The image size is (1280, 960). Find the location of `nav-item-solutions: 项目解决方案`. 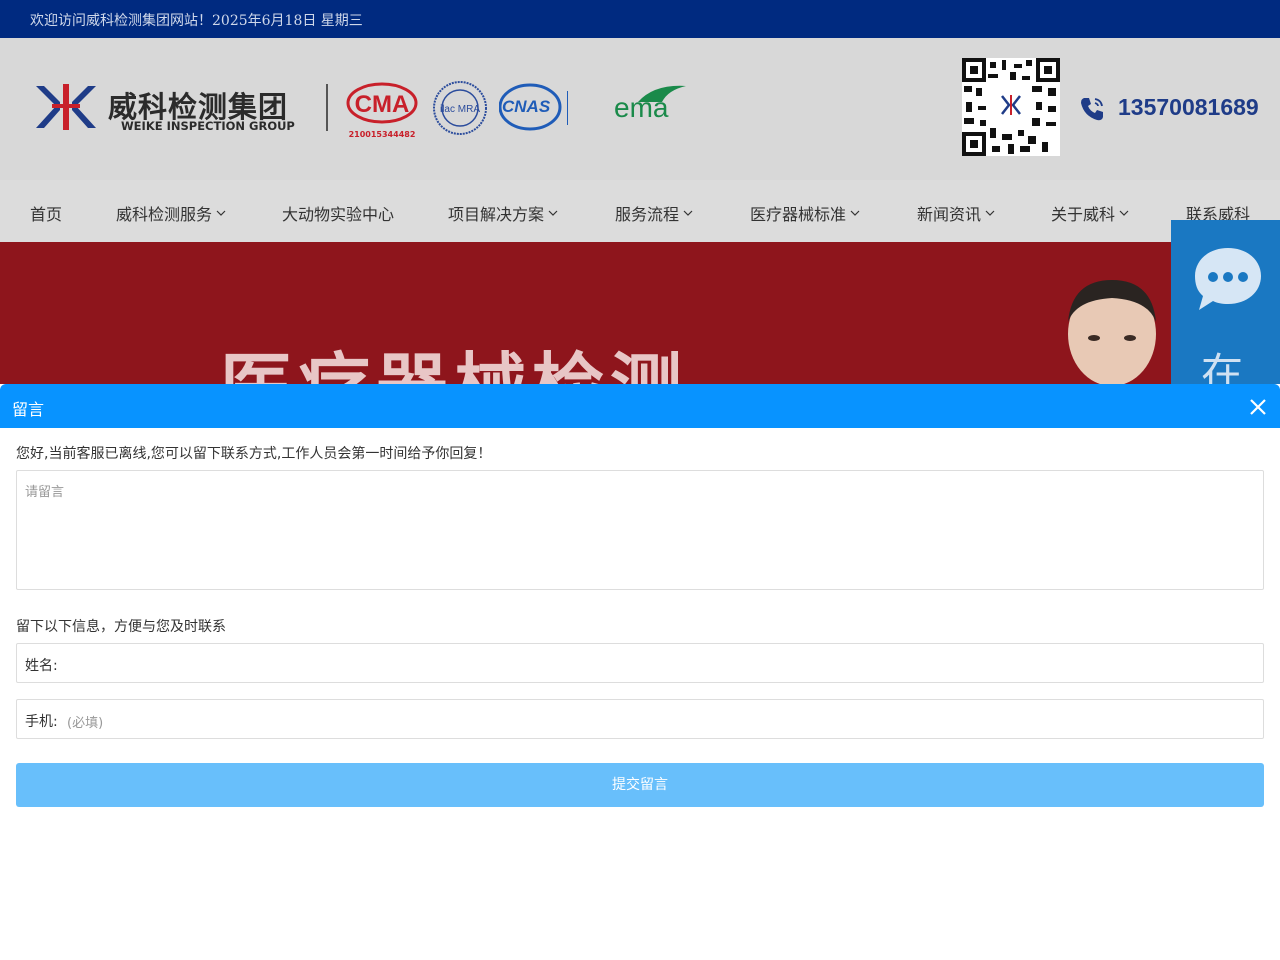

nav-item-solutions: 项目解决方案 is located at coordinates (503, 213).